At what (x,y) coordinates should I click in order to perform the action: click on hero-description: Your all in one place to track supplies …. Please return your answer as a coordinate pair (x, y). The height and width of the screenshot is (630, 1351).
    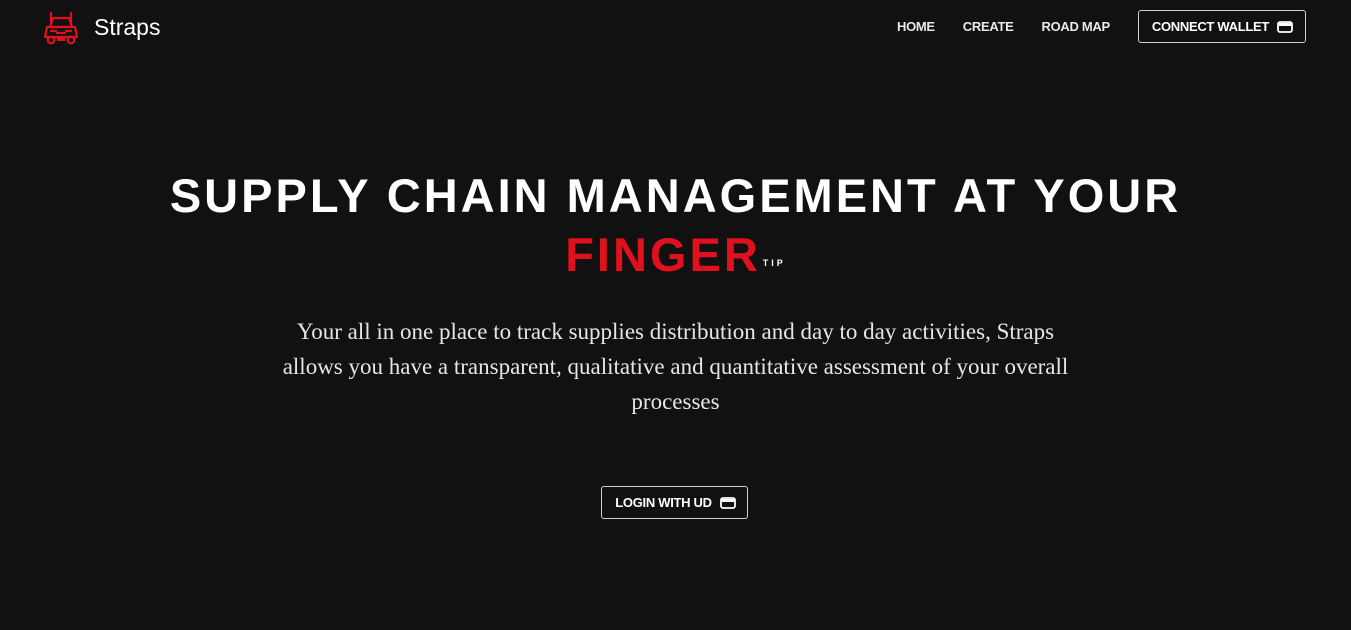
    Looking at the image, I should click on (675, 366).